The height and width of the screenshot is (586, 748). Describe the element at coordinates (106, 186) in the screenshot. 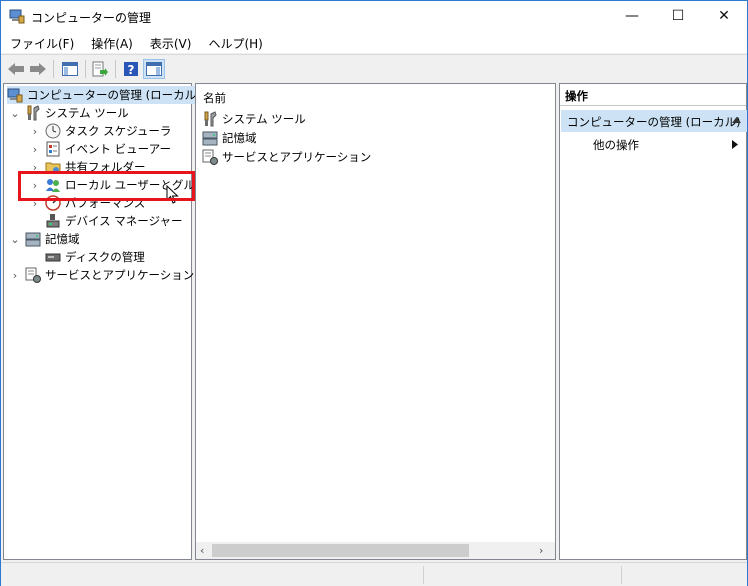

I see `highlight-annotation-box` at that location.